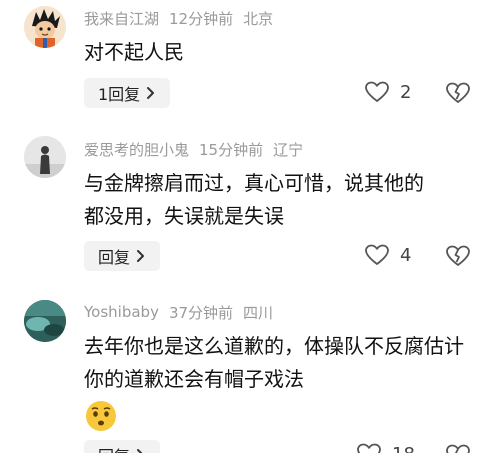 Image resolution: width=500 pixels, height=453 pixels. Describe the element at coordinates (403, 448) in the screenshot. I see `like-count: 18` at that location.